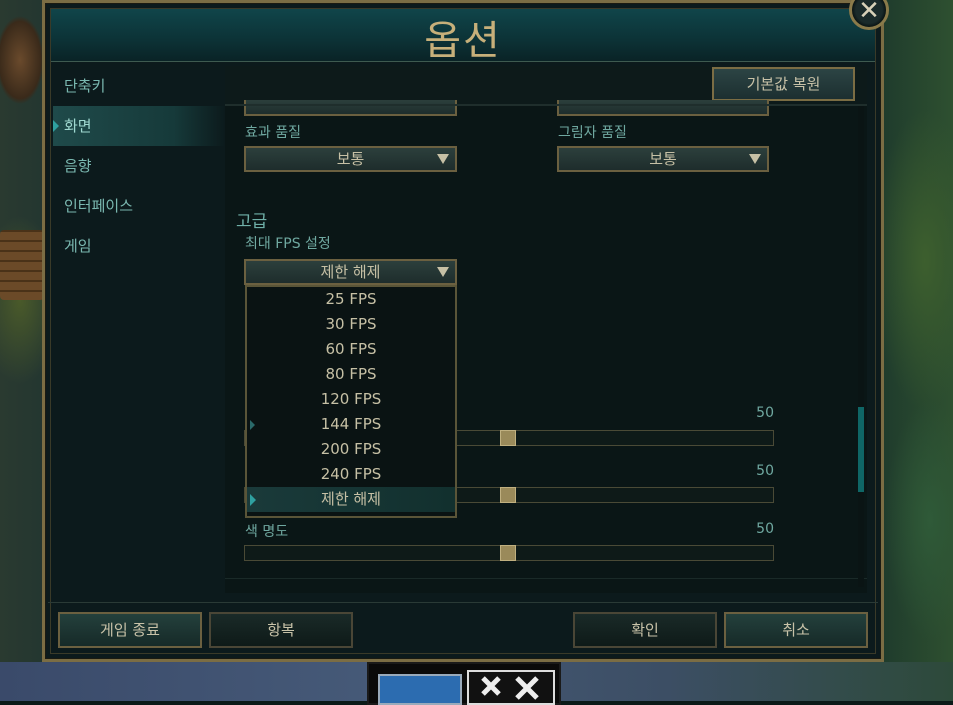 This screenshot has height=705, width=953. What do you see at coordinates (420, 689) in the screenshot?
I see `hud-icon` at bounding box center [420, 689].